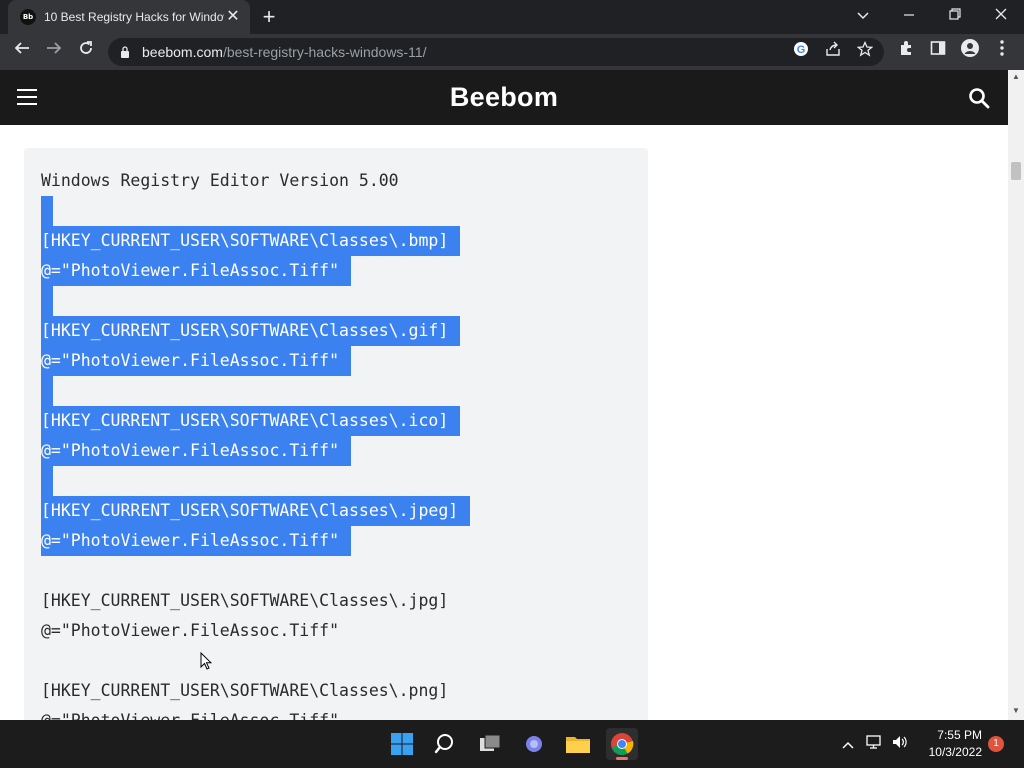 The height and width of the screenshot is (768, 1024). I want to click on file-explorer-icon, so click(578, 744).